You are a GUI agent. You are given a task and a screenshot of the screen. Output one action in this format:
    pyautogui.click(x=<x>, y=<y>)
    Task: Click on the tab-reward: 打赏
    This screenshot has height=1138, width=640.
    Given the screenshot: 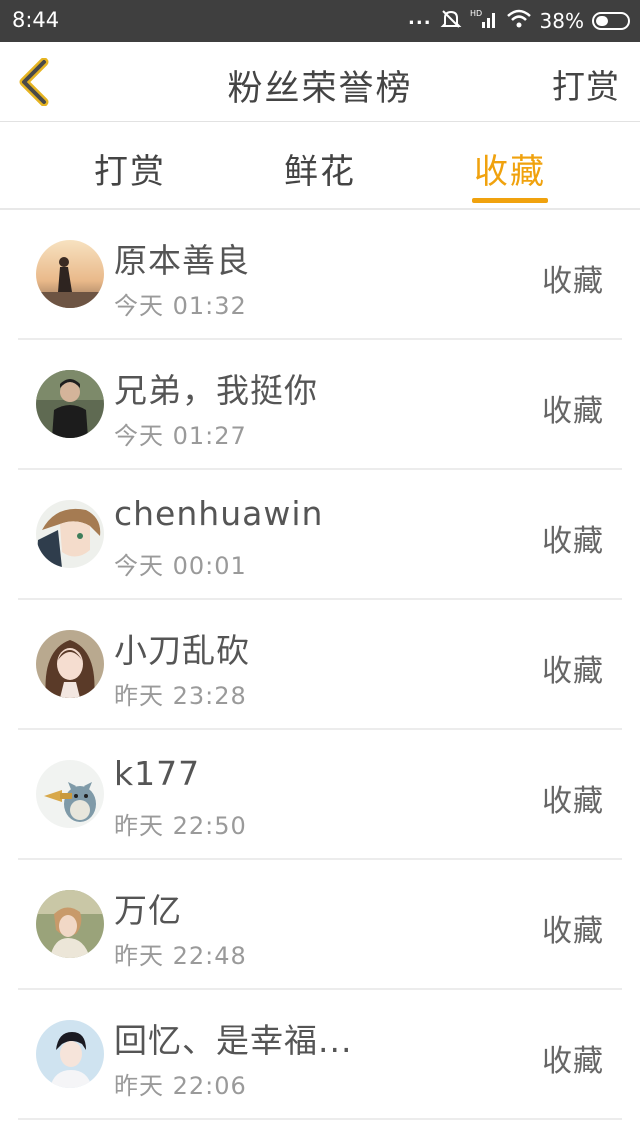 What is the action you would take?
    pyautogui.click(x=130, y=168)
    